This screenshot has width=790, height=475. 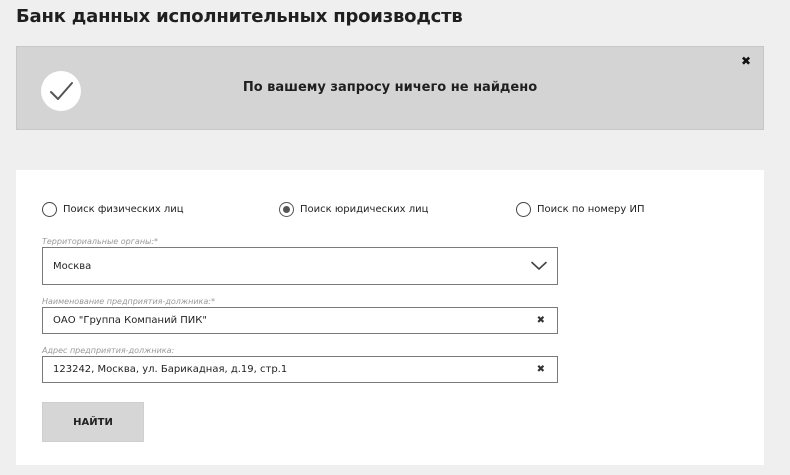 What do you see at coordinates (746, 61) in the screenshot?
I see `close-icon: ✖` at bounding box center [746, 61].